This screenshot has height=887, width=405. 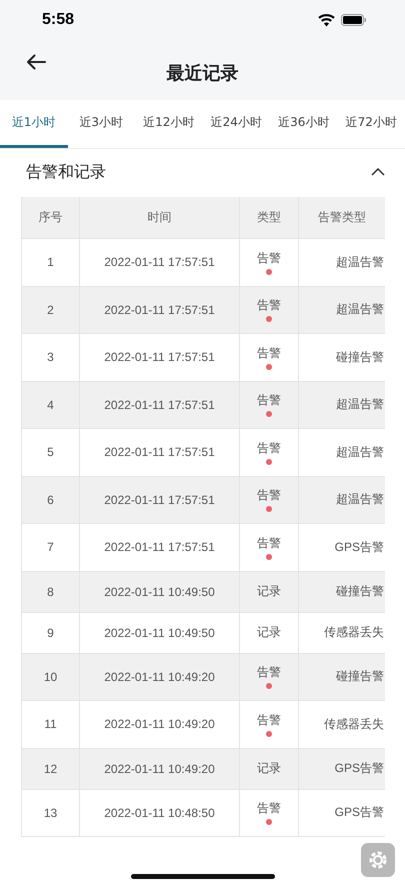 I want to click on page-title: 最近记录, so click(x=202, y=73).